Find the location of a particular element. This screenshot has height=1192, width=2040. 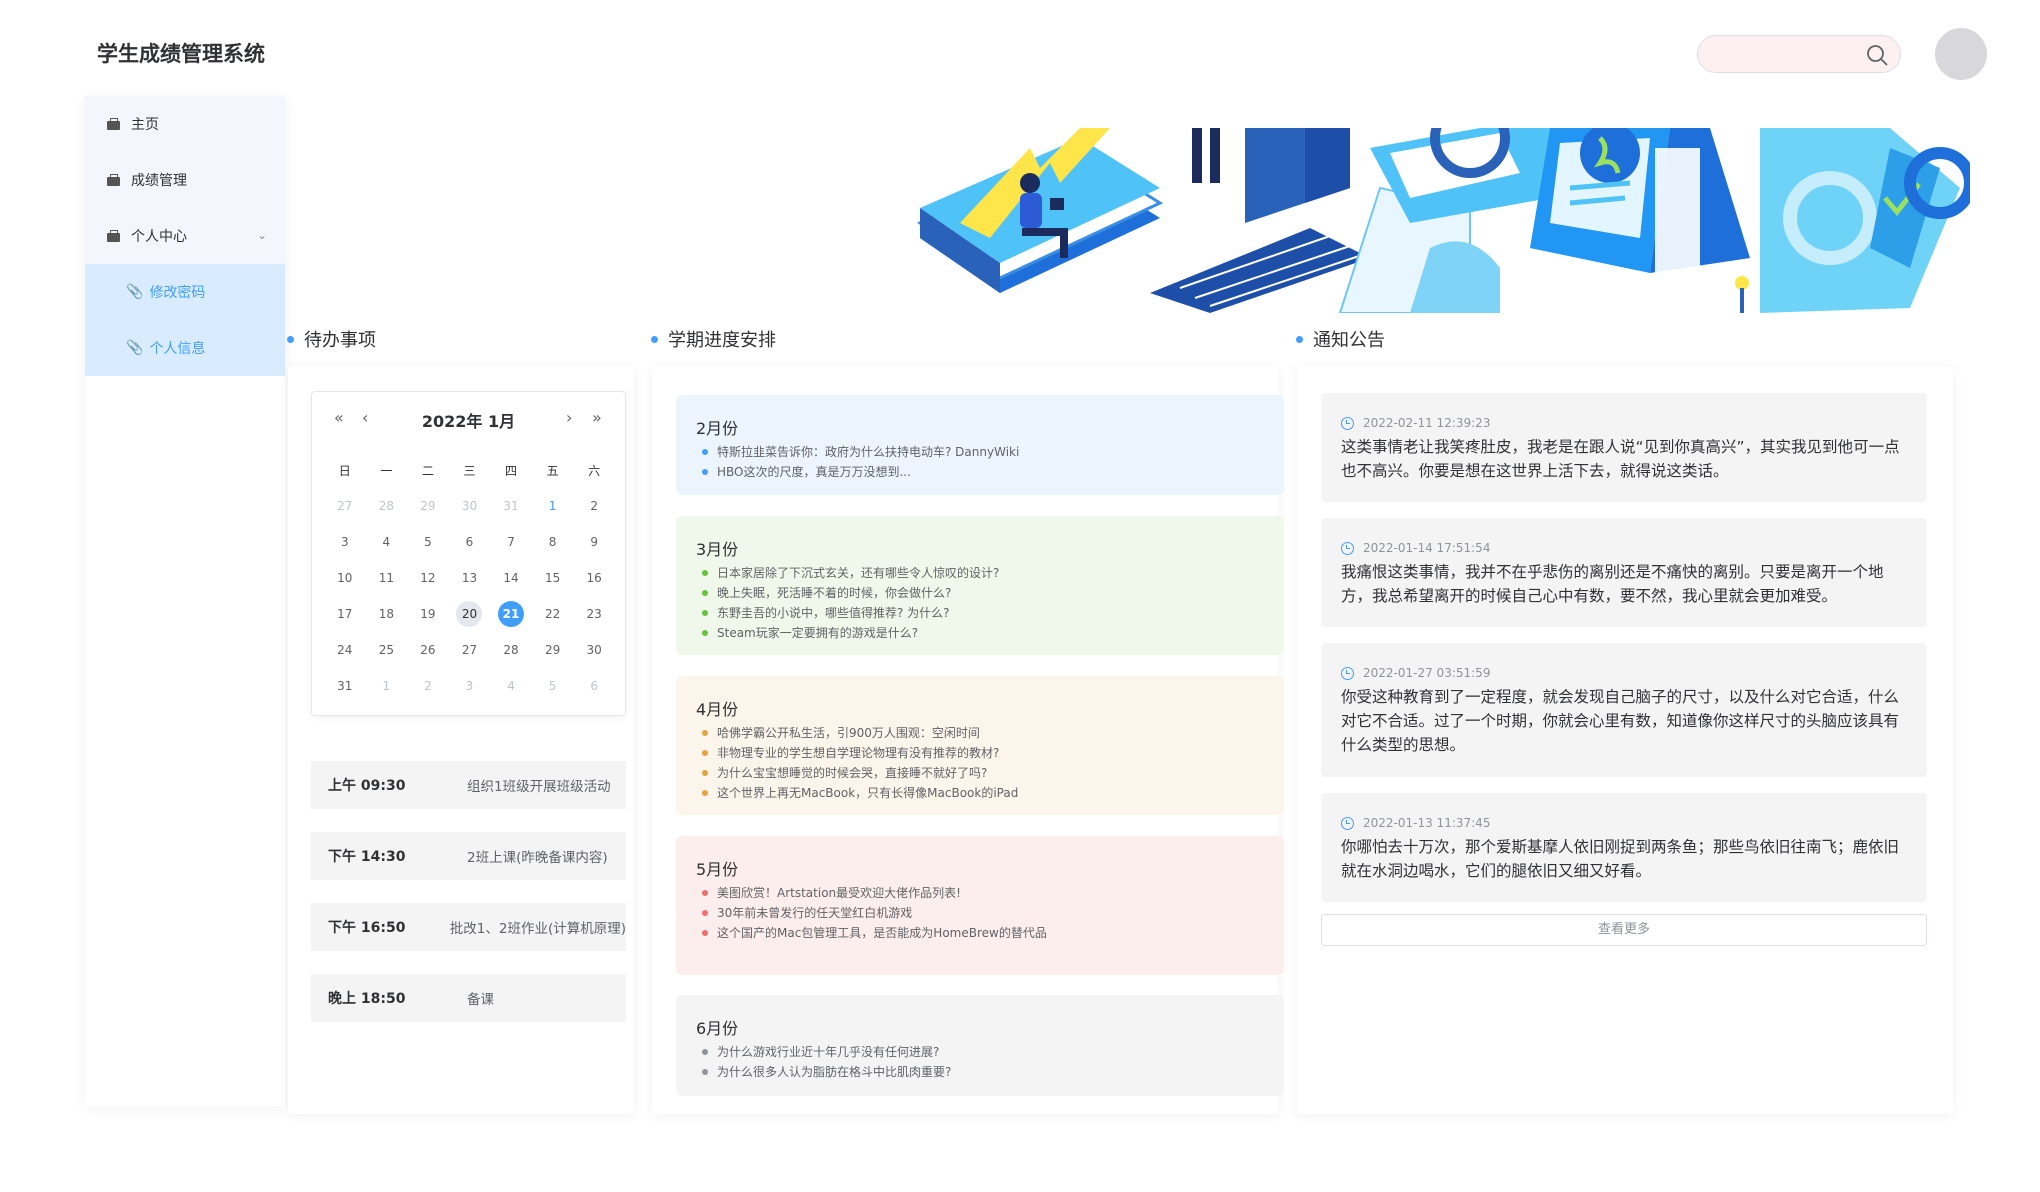

todo-time: 下午 14:30 is located at coordinates (367, 857).